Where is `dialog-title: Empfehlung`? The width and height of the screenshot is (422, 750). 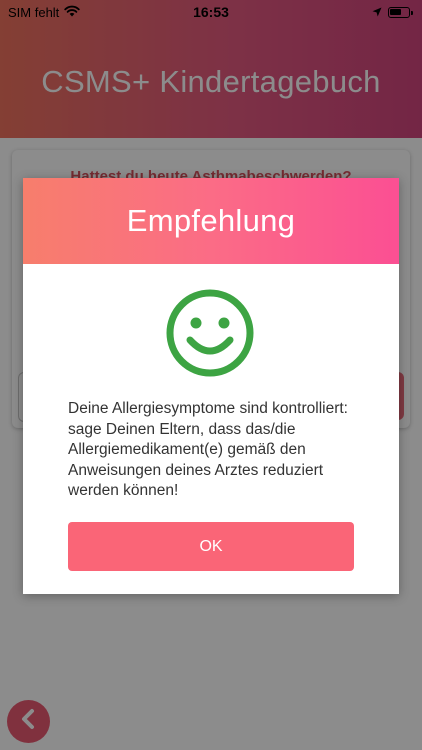 dialog-title: Empfehlung is located at coordinates (211, 220).